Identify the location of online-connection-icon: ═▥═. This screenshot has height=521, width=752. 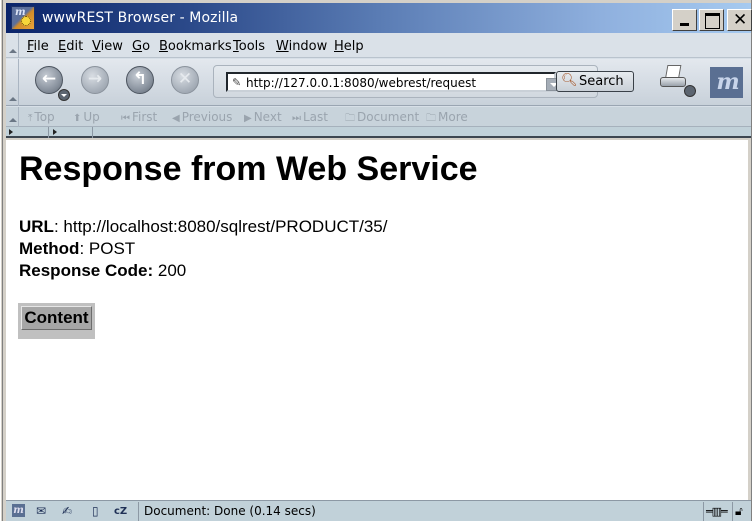
(717, 511).